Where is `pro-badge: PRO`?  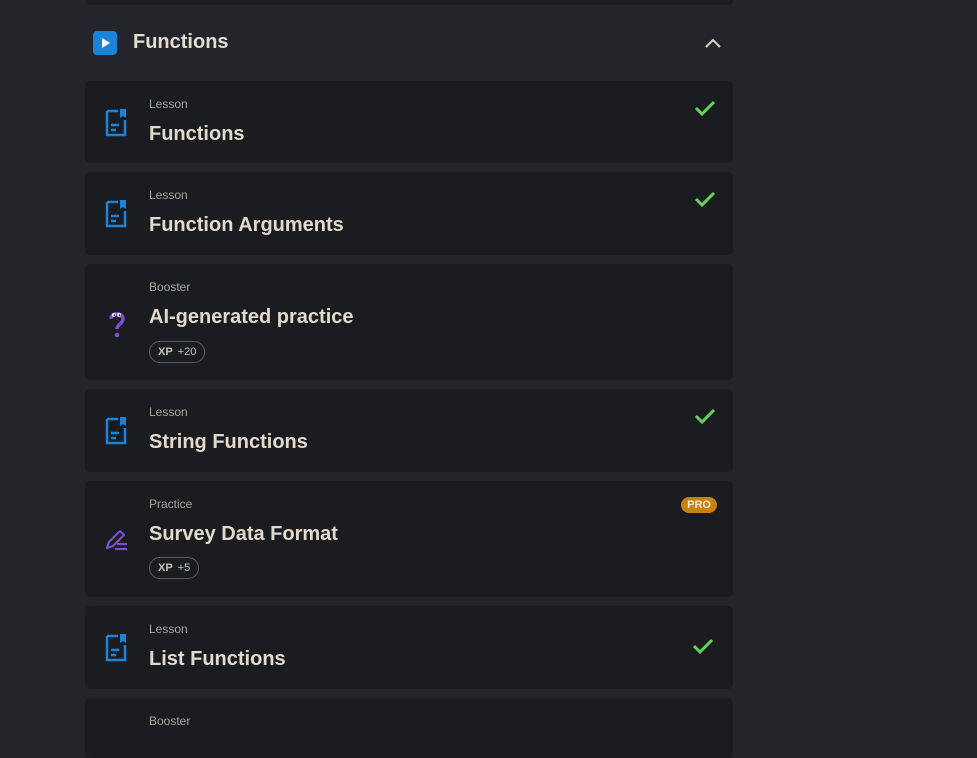 pro-badge: PRO is located at coordinates (699, 505).